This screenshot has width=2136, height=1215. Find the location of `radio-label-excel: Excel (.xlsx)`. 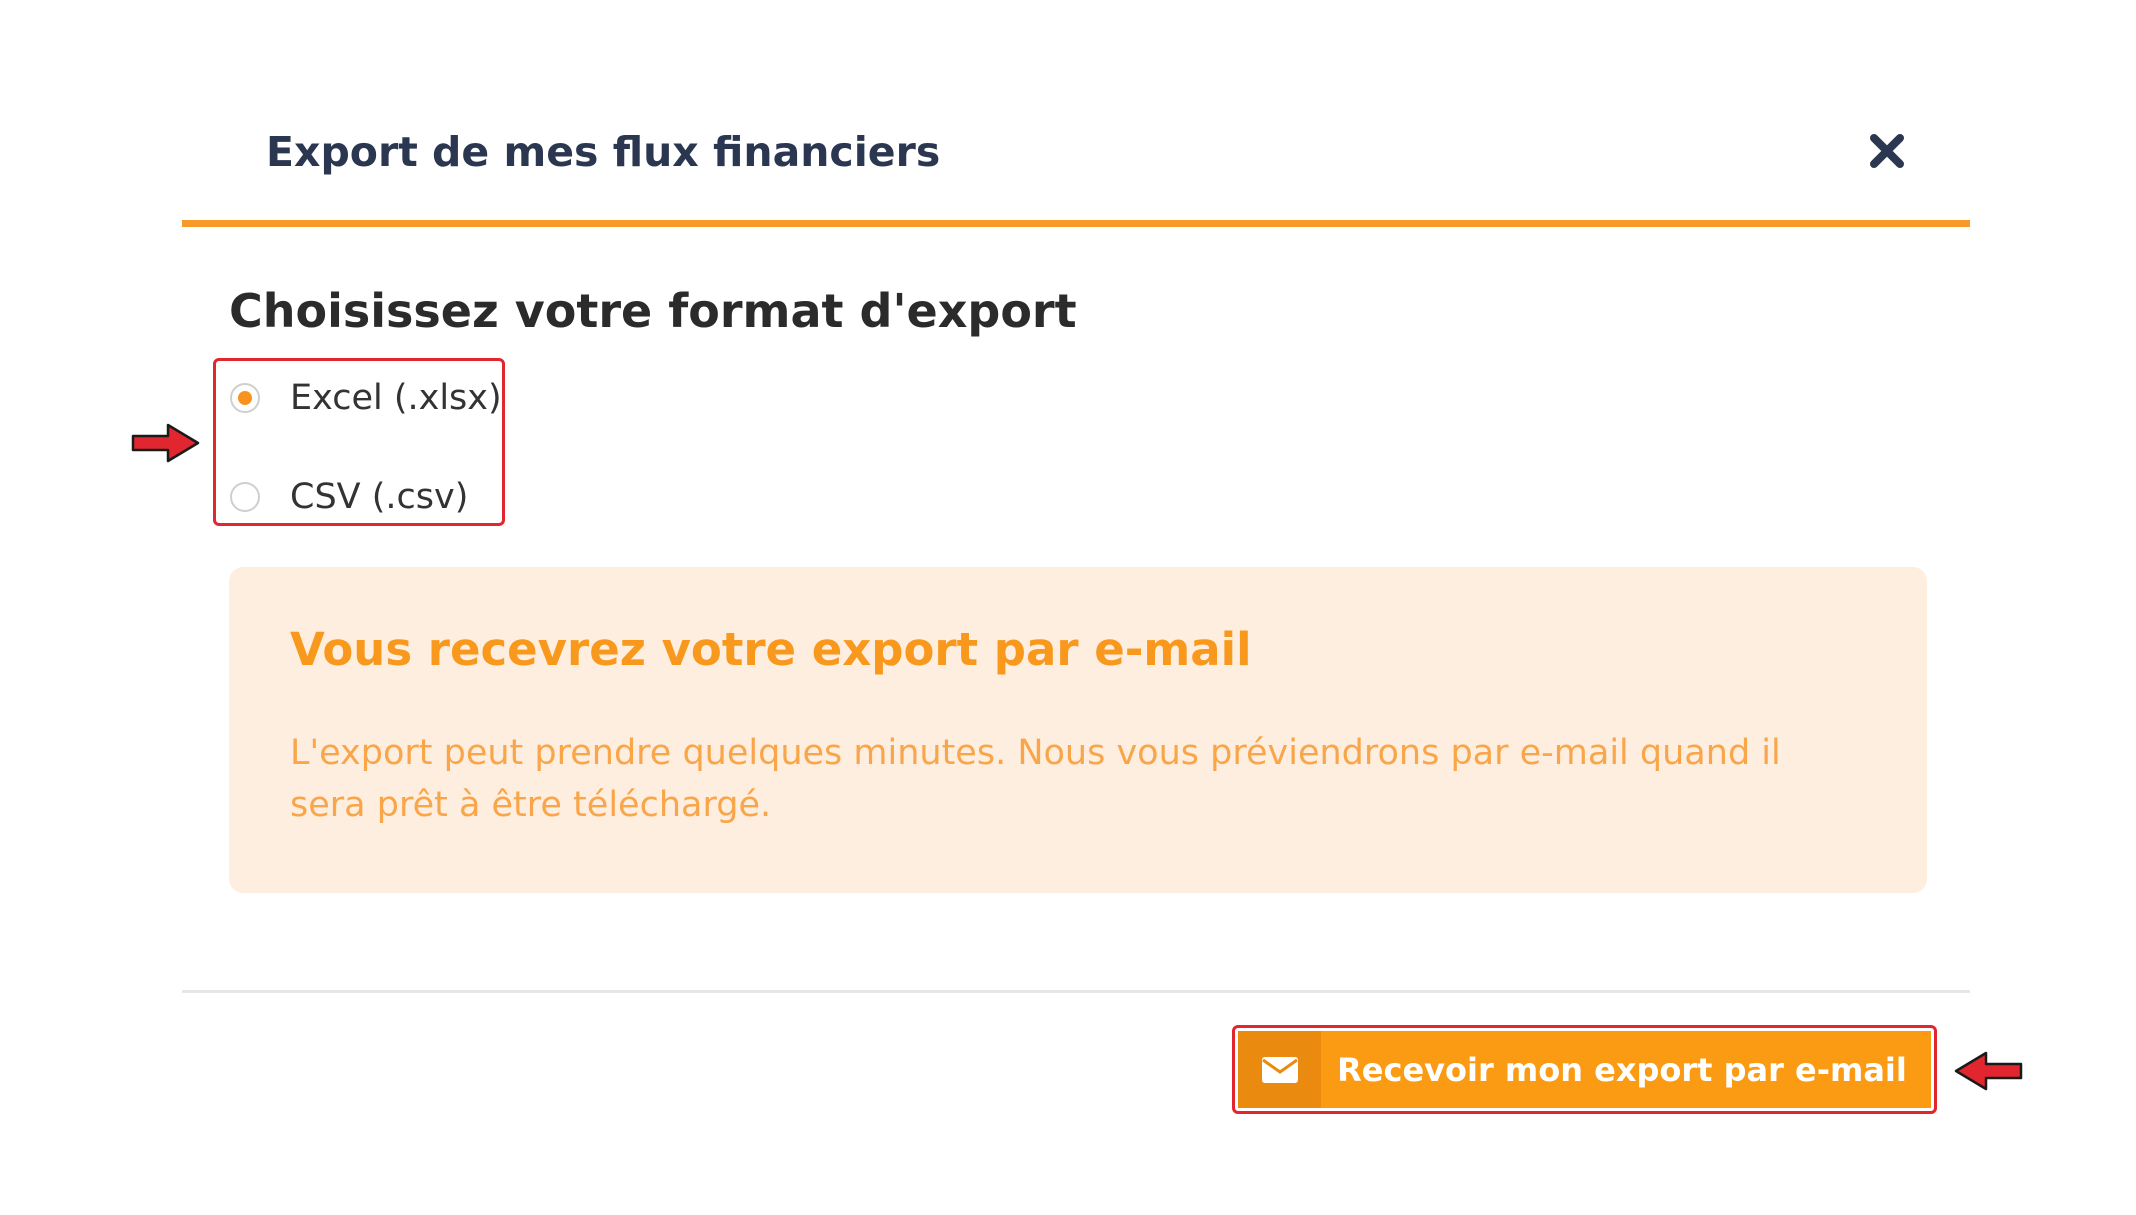

radio-label-excel: Excel (.xlsx) is located at coordinates (396, 398).